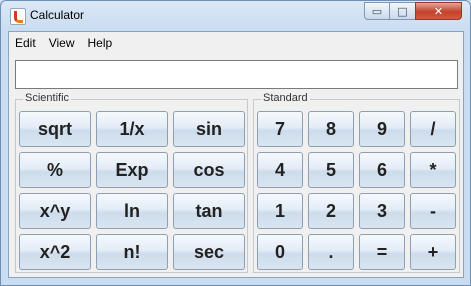 The image size is (471, 286). I want to click on sqrt-button: sqrt, so click(55, 129).